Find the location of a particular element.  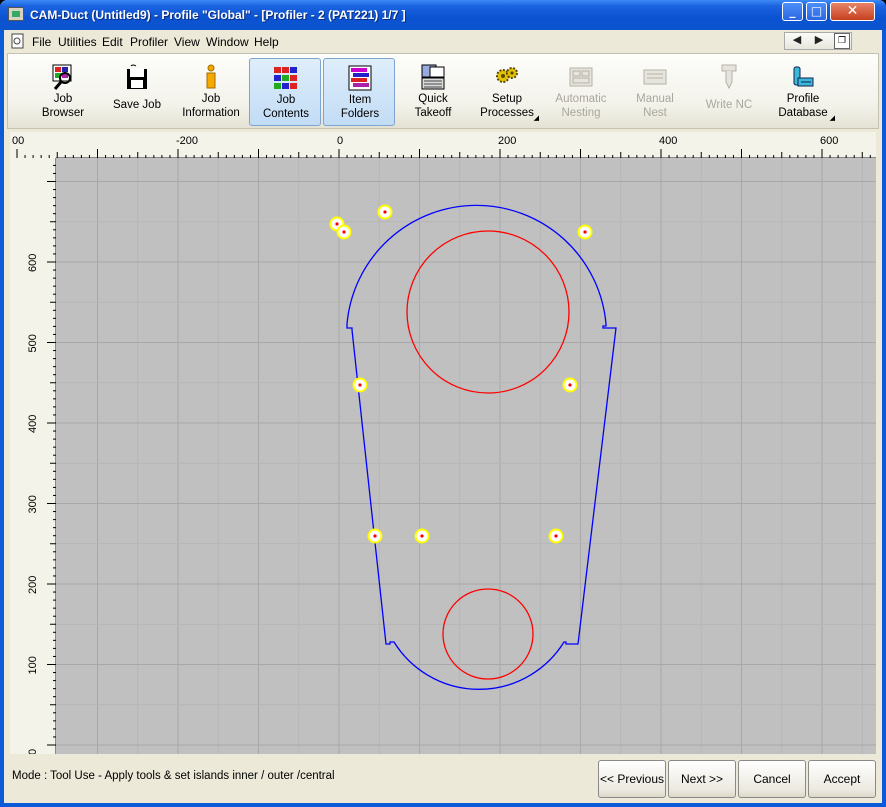

close-button: ✕ is located at coordinates (852, 11).